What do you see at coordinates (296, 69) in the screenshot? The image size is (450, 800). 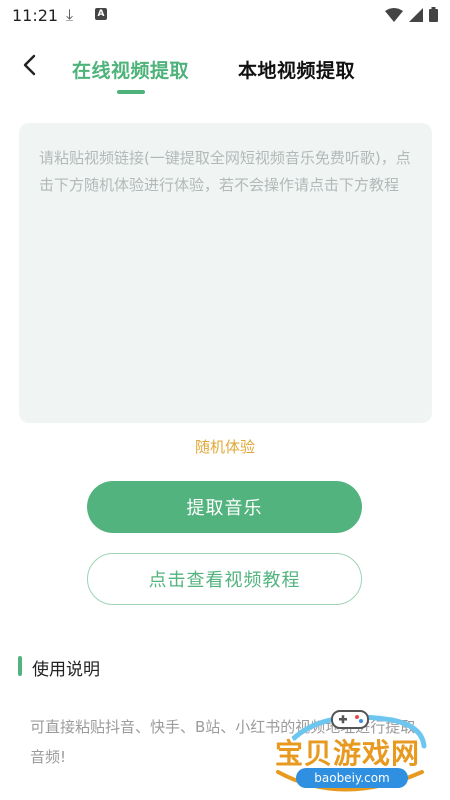 I see `tab-local-extract: 本地视频提取` at bounding box center [296, 69].